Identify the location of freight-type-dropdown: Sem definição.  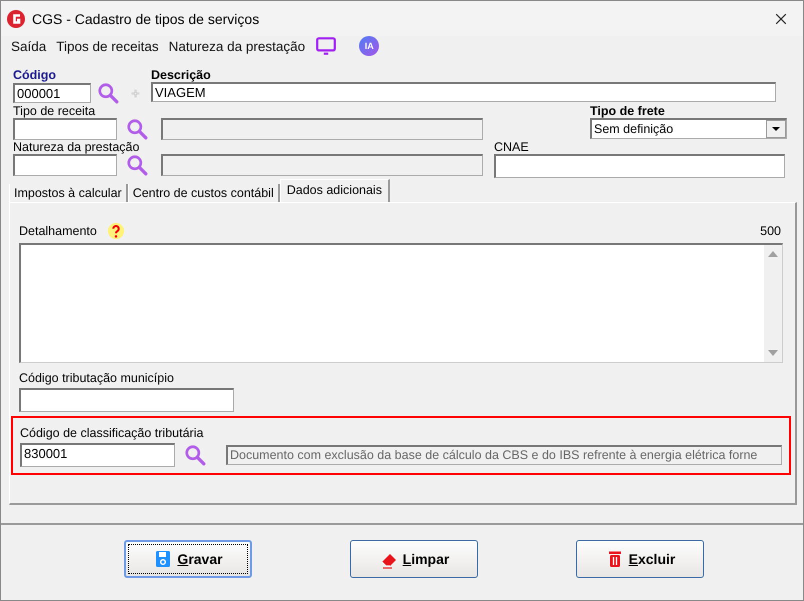
(688, 128).